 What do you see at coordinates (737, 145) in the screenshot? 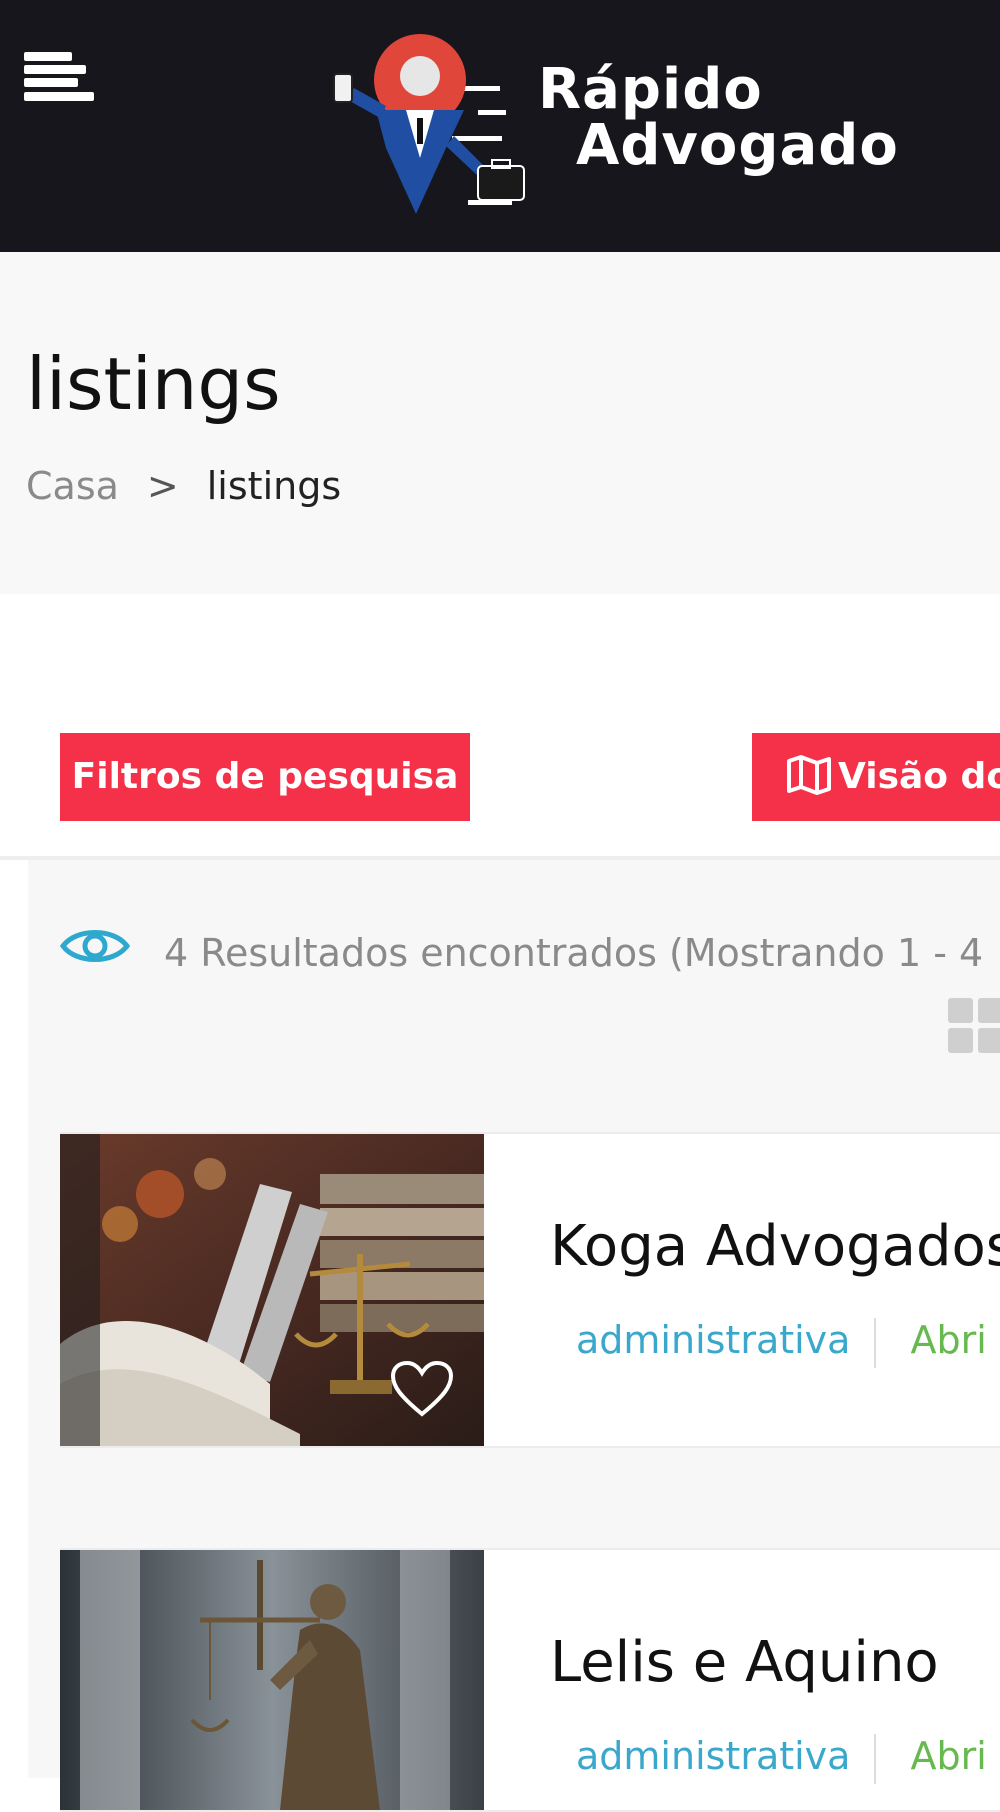
I see `brand-name-line2: Advogado` at bounding box center [737, 145].